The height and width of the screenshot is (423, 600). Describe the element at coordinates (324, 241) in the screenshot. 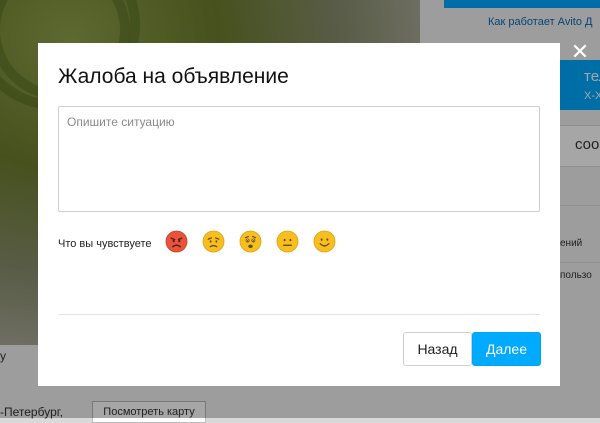

I see `happy-face-icon` at that location.